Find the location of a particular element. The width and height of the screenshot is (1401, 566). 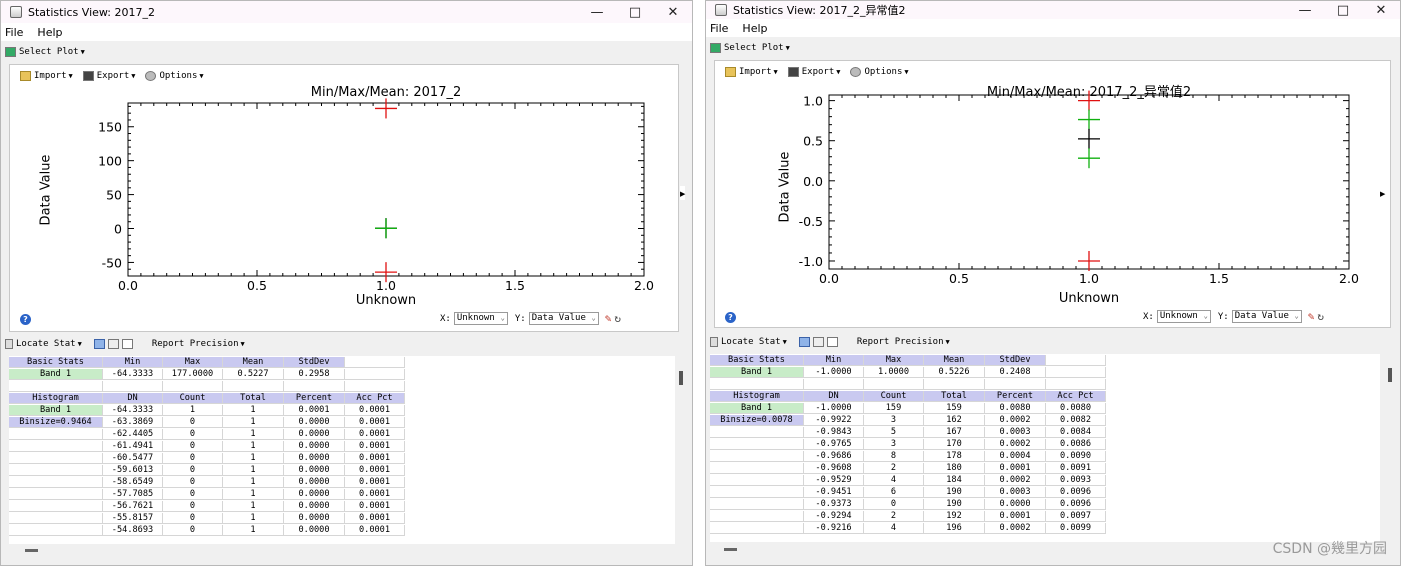

y-select-value: Data Value is located at coordinates (558, 318).